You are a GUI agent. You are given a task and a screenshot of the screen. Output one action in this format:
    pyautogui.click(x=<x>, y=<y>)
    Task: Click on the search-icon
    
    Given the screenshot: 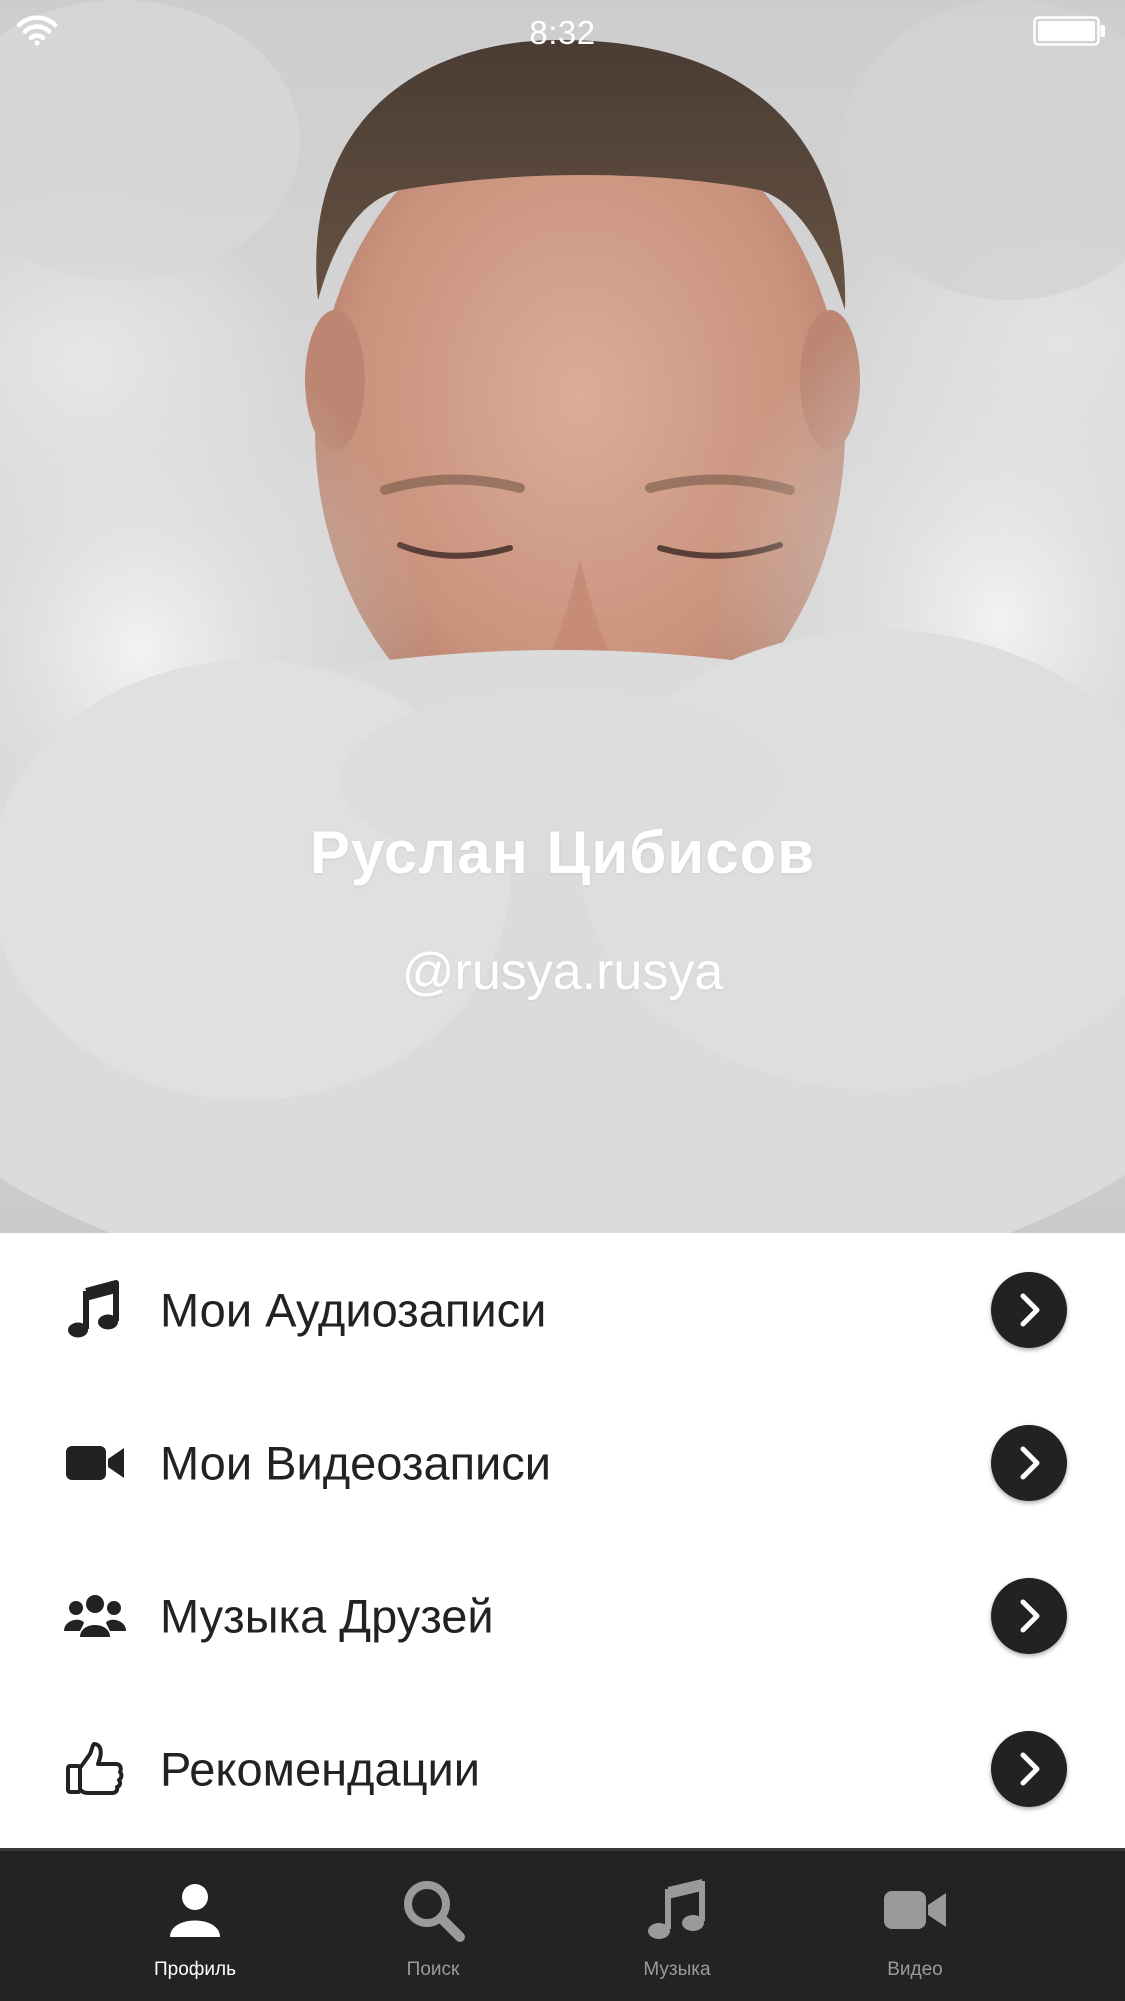 What is the action you would take?
    pyautogui.click(x=434, y=1911)
    